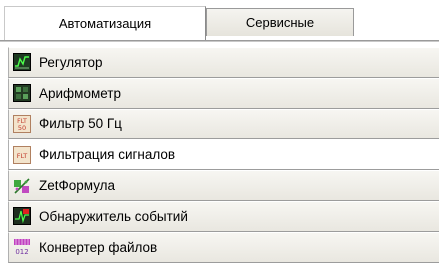 The width and height of the screenshot is (439, 280). Describe the element at coordinates (71, 62) in the screenshot. I see `list-item-label: Регулятор` at that location.